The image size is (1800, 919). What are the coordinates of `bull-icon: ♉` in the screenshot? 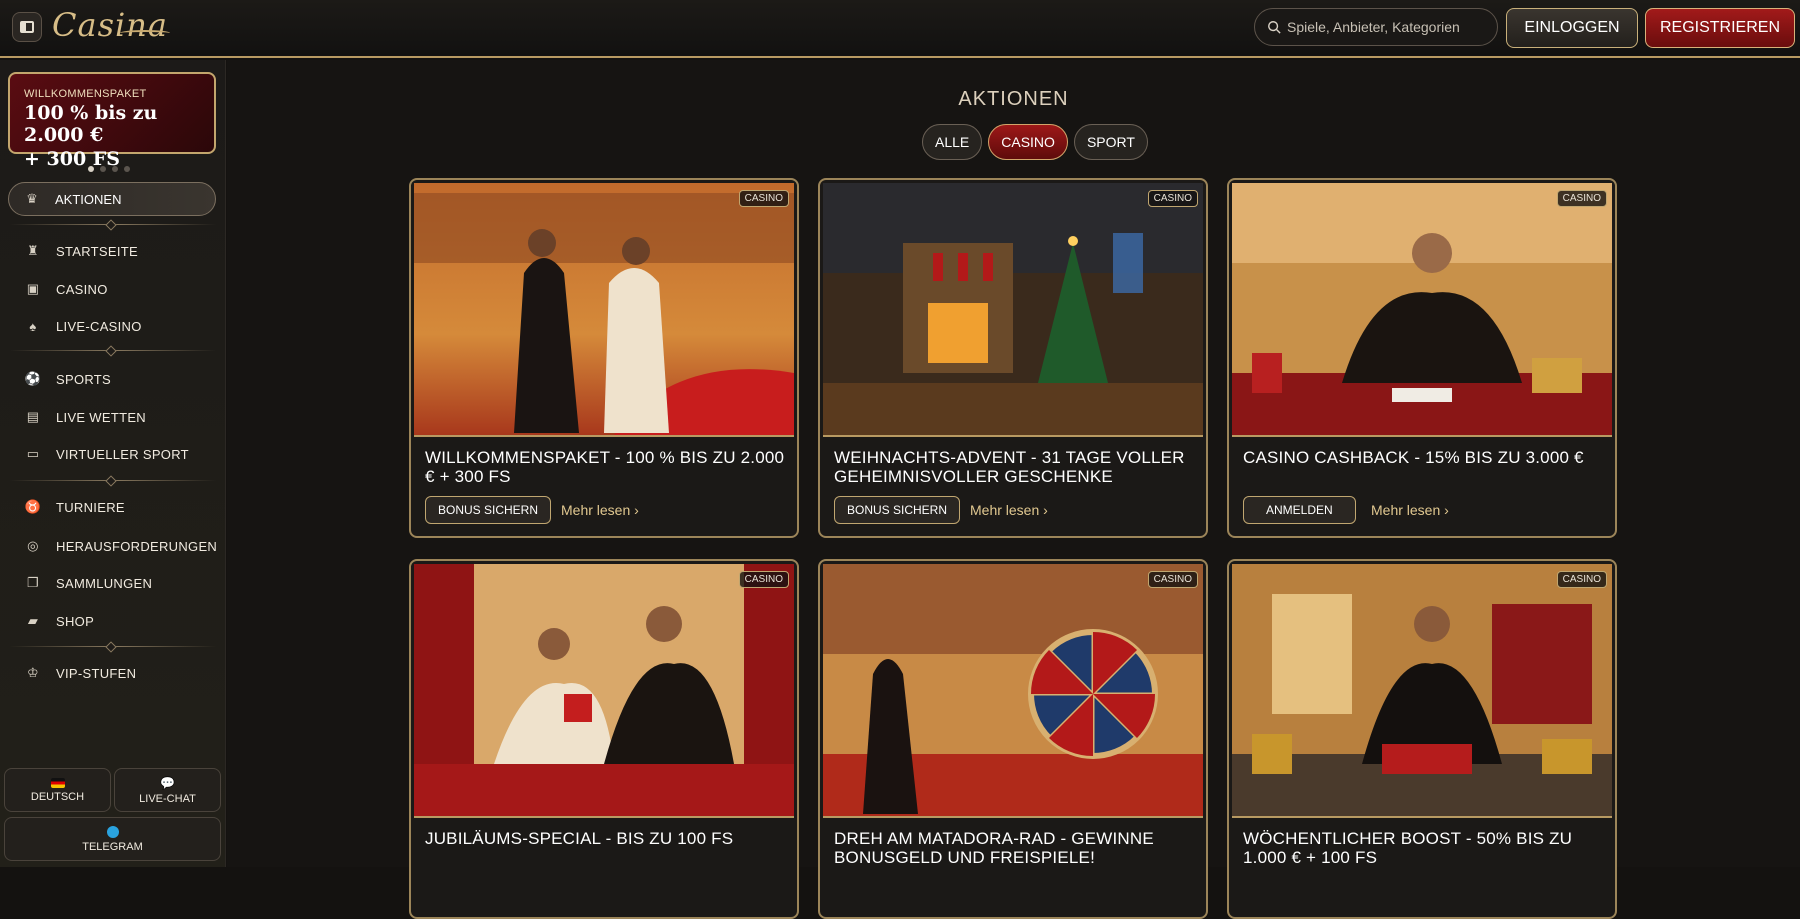 It's located at (33, 506).